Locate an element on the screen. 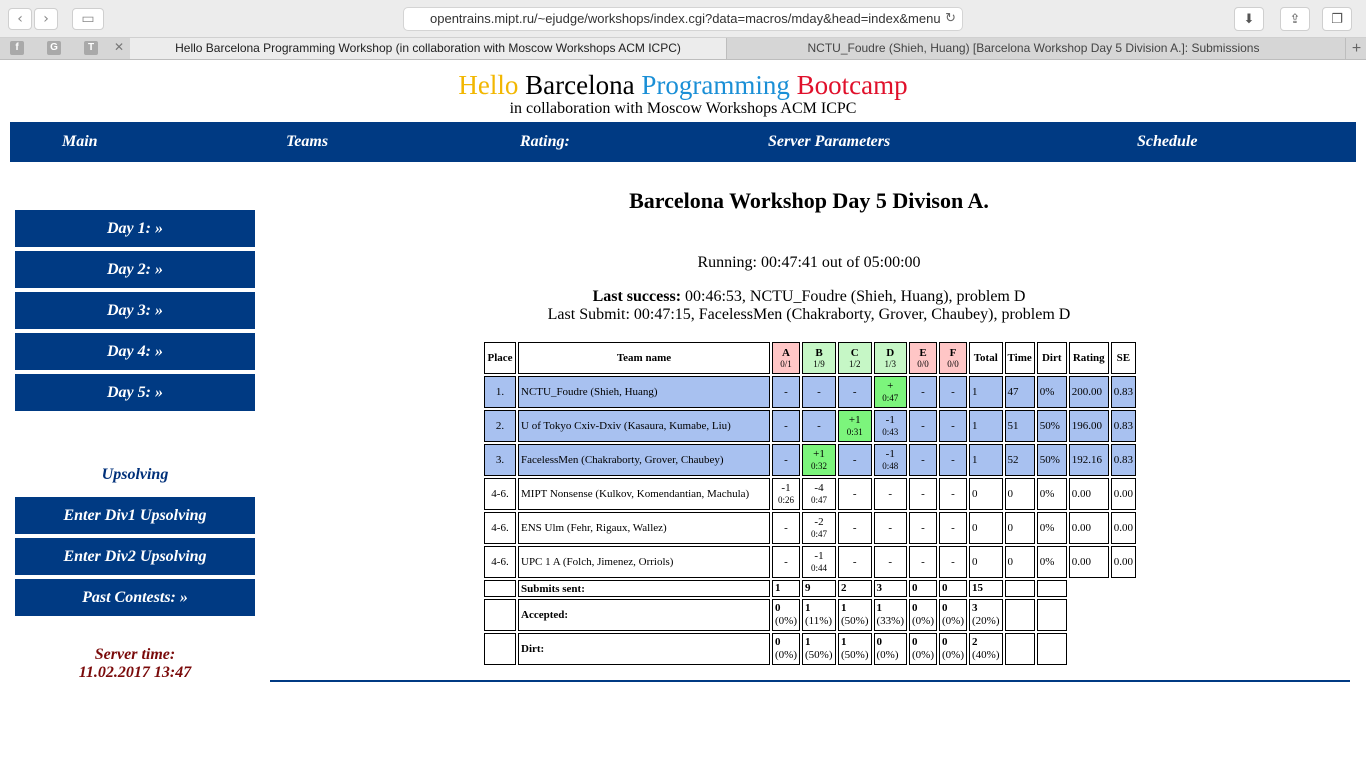 This screenshot has height=768, width=1366. summary-percent: (50%) is located at coordinates (855, 621).